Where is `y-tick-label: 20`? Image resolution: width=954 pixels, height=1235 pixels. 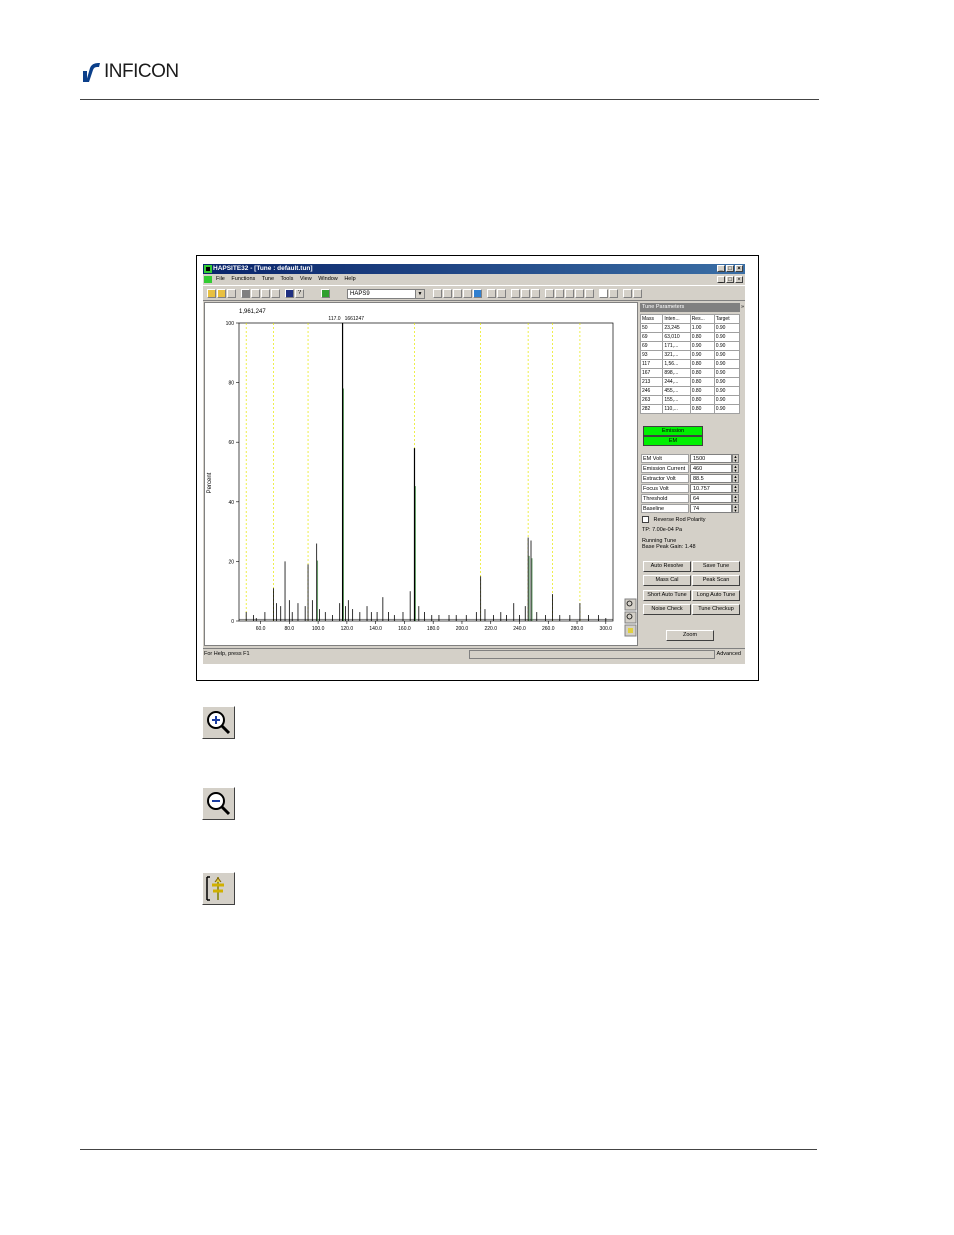
y-tick-label: 20 is located at coordinates (231, 562).